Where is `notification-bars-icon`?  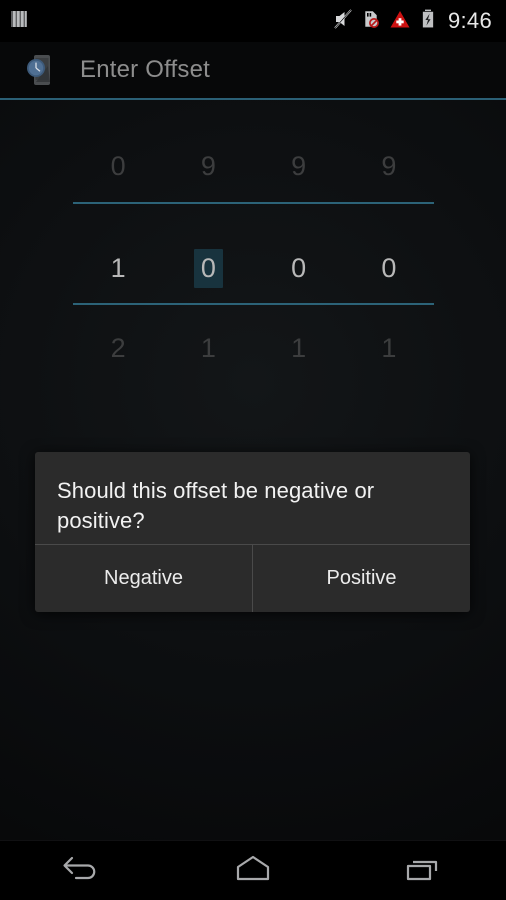 notification-bars-icon is located at coordinates (19, 21).